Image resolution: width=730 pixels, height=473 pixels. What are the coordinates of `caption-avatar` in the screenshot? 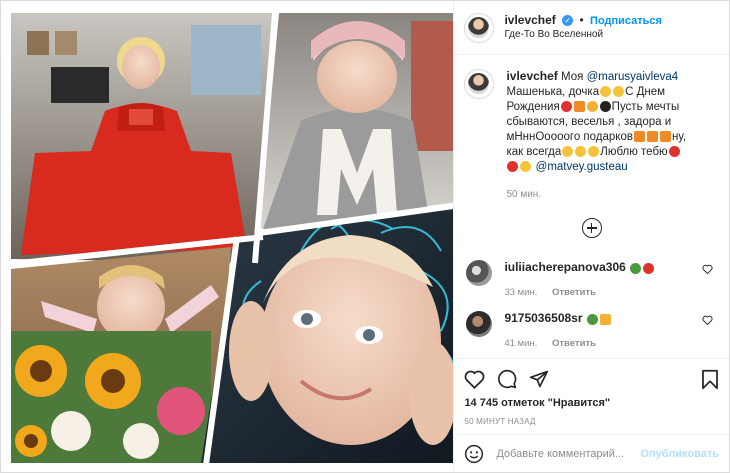 It's located at (479, 84).